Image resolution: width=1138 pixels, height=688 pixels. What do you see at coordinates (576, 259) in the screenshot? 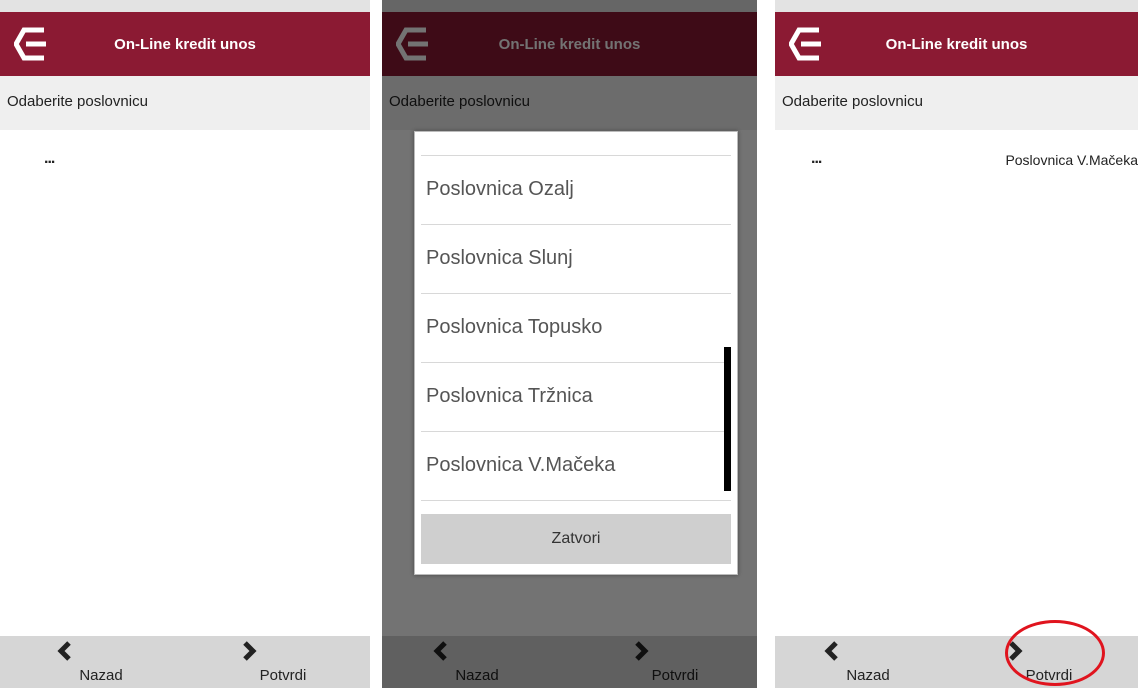
I see `list-item: Poslovnica Slunj` at bounding box center [576, 259].